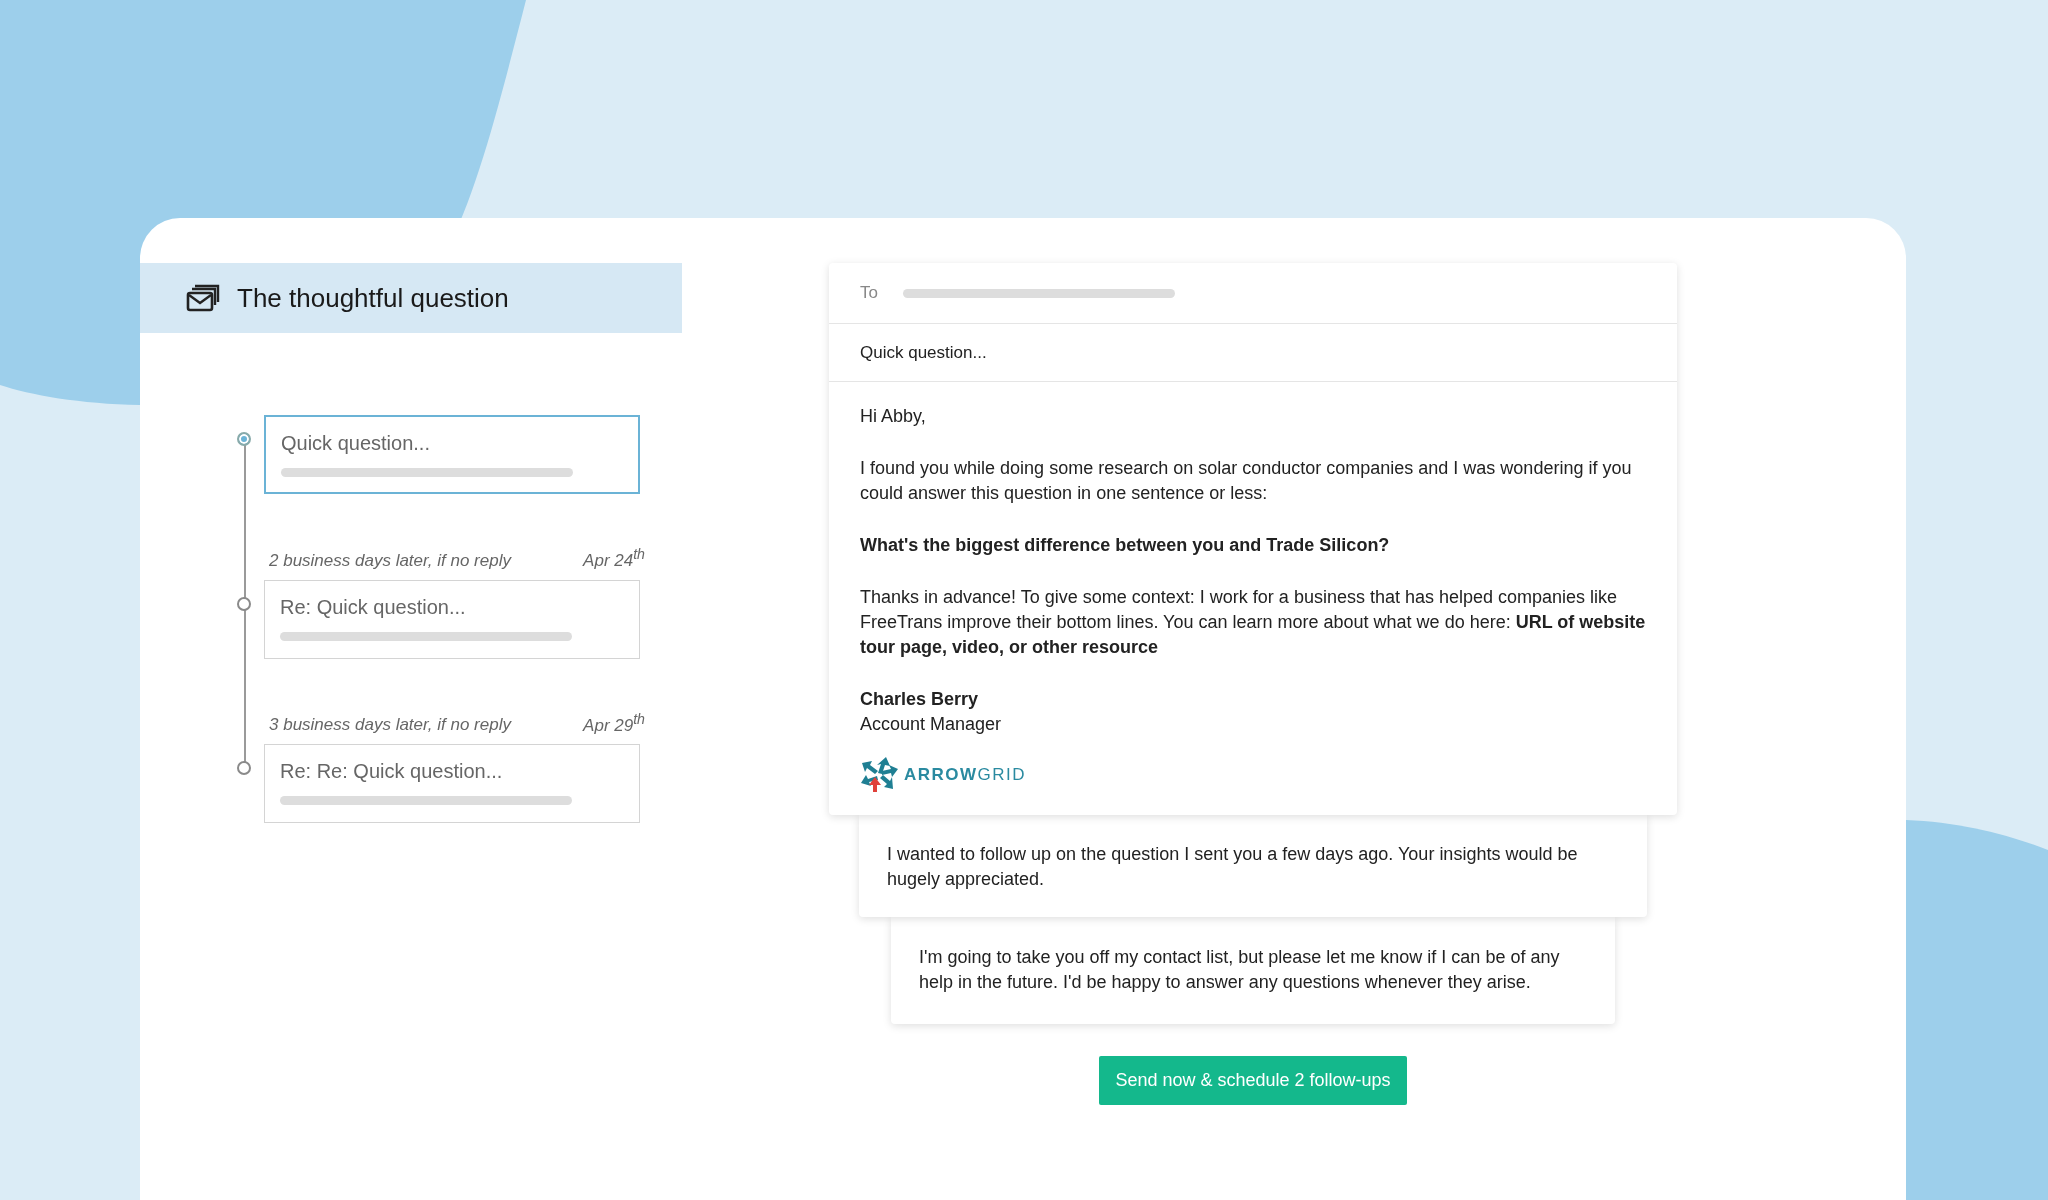 The height and width of the screenshot is (1200, 2048). What do you see at coordinates (1246, 481) in the screenshot?
I see `email-paragraph: I found you while doing some research on solar conductor companies and I was wondering if you could answer this question in one sentence or less:` at bounding box center [1246, 481].